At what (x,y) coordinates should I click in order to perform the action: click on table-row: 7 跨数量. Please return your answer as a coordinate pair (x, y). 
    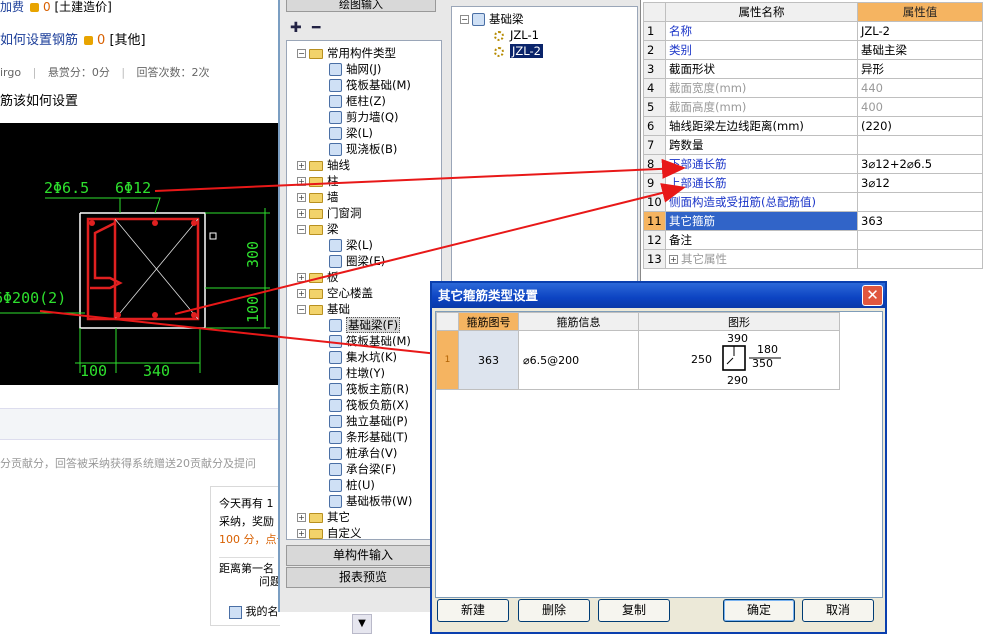
    Looking at the image, I should click on (813, 145).